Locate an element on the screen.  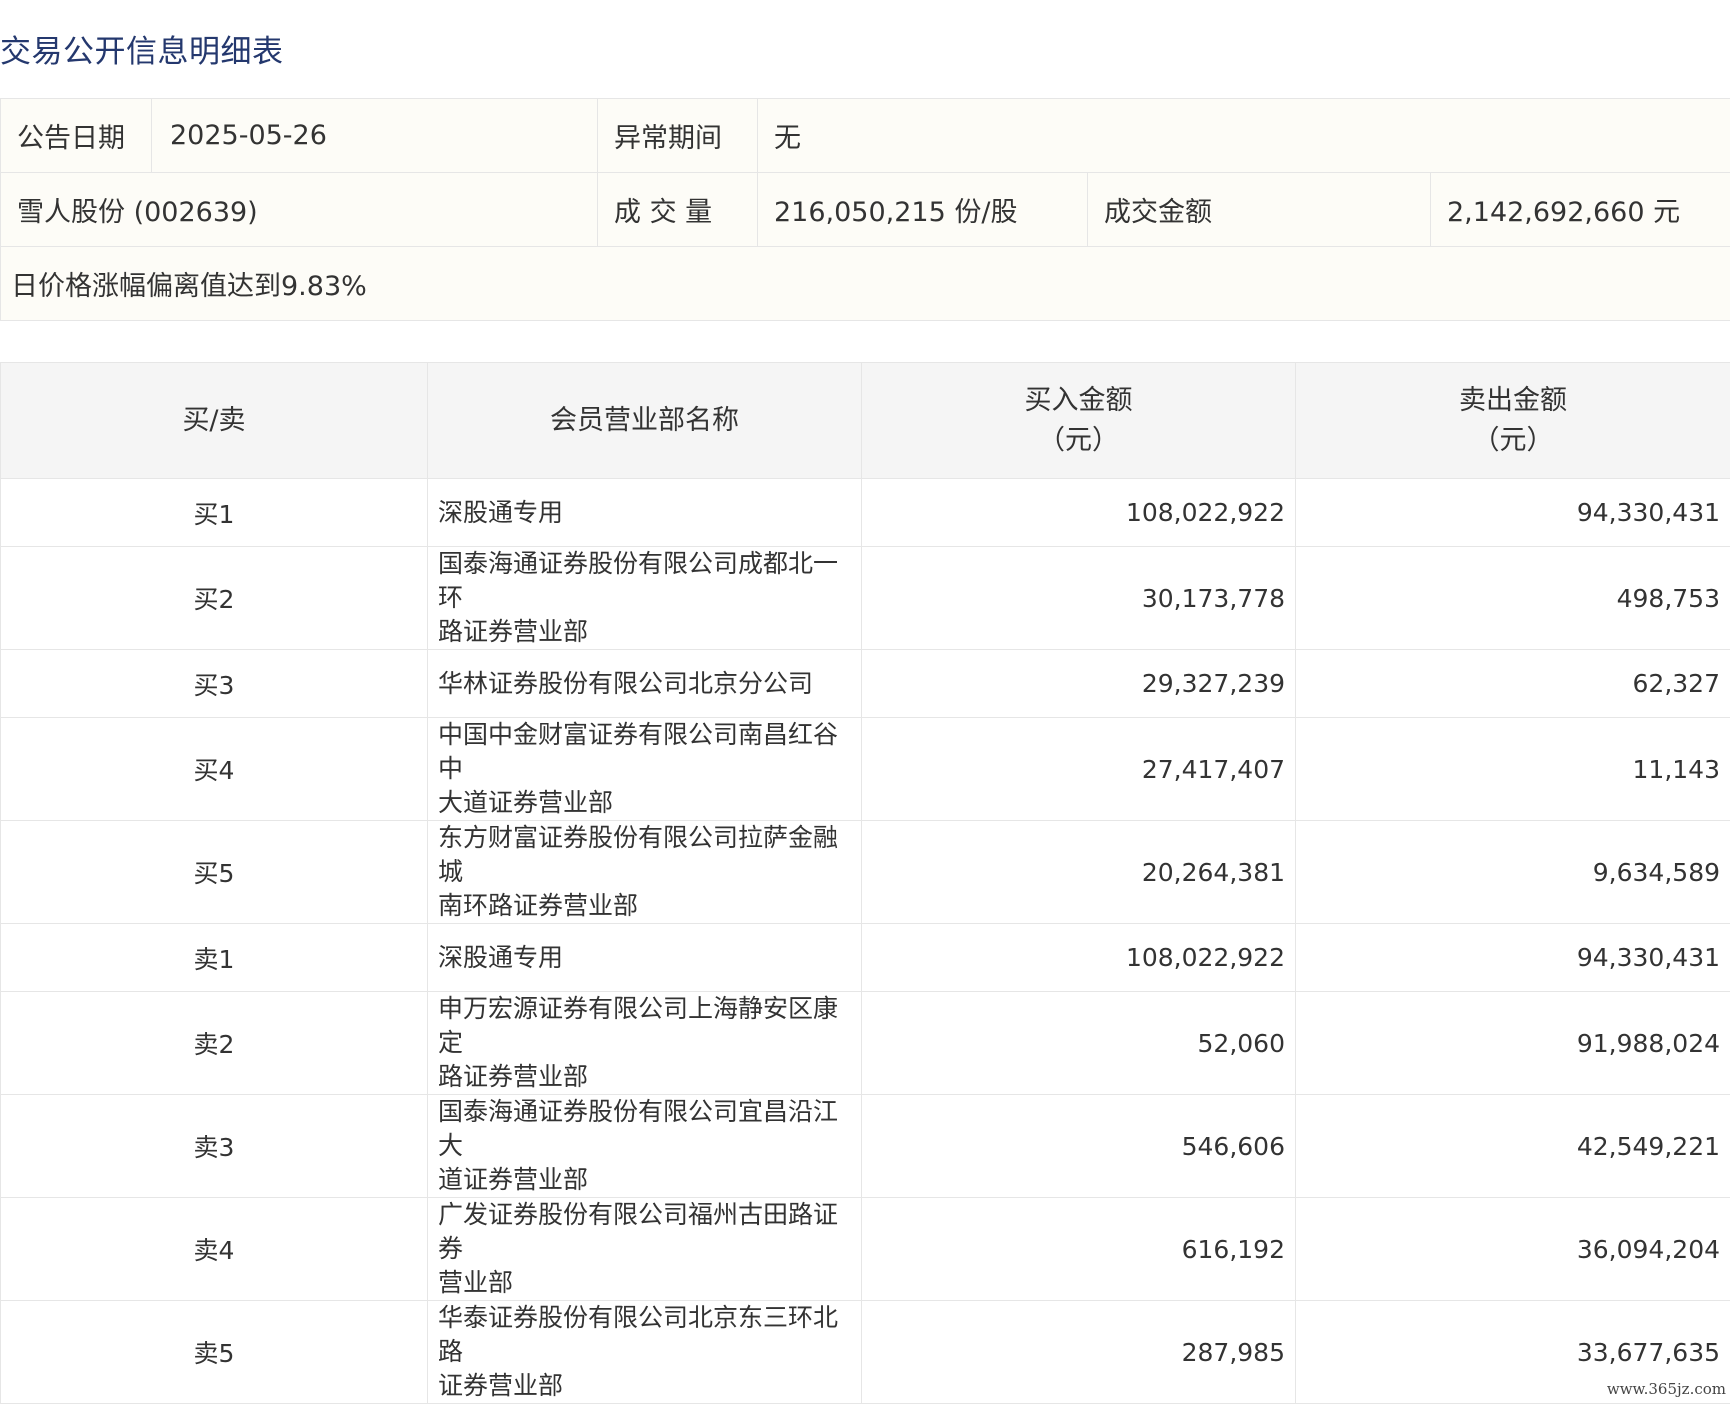
table-row: 卖1 深股通专用 108,022,922 94,330,431 is located at coordinates (865, 957).